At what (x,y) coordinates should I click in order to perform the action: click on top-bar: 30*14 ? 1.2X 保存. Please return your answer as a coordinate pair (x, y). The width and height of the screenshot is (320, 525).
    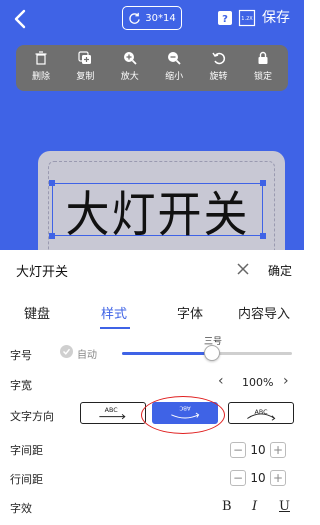
    Looking at the image, I should click on (152, 18).